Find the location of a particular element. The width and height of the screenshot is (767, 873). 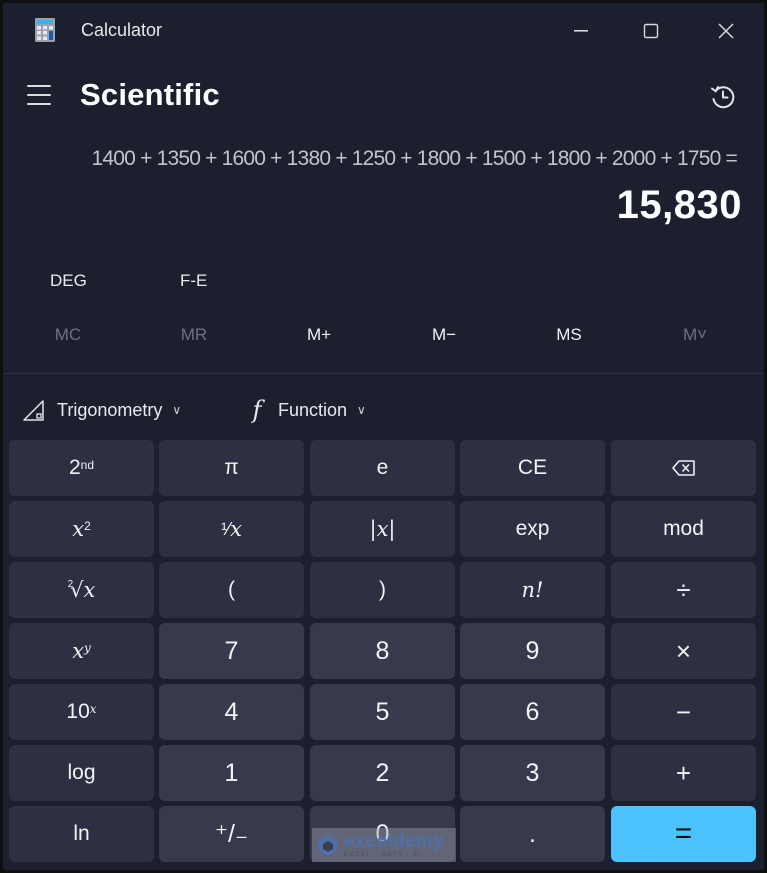

digit-4-button: 4 is located at coordinates (231, 712).